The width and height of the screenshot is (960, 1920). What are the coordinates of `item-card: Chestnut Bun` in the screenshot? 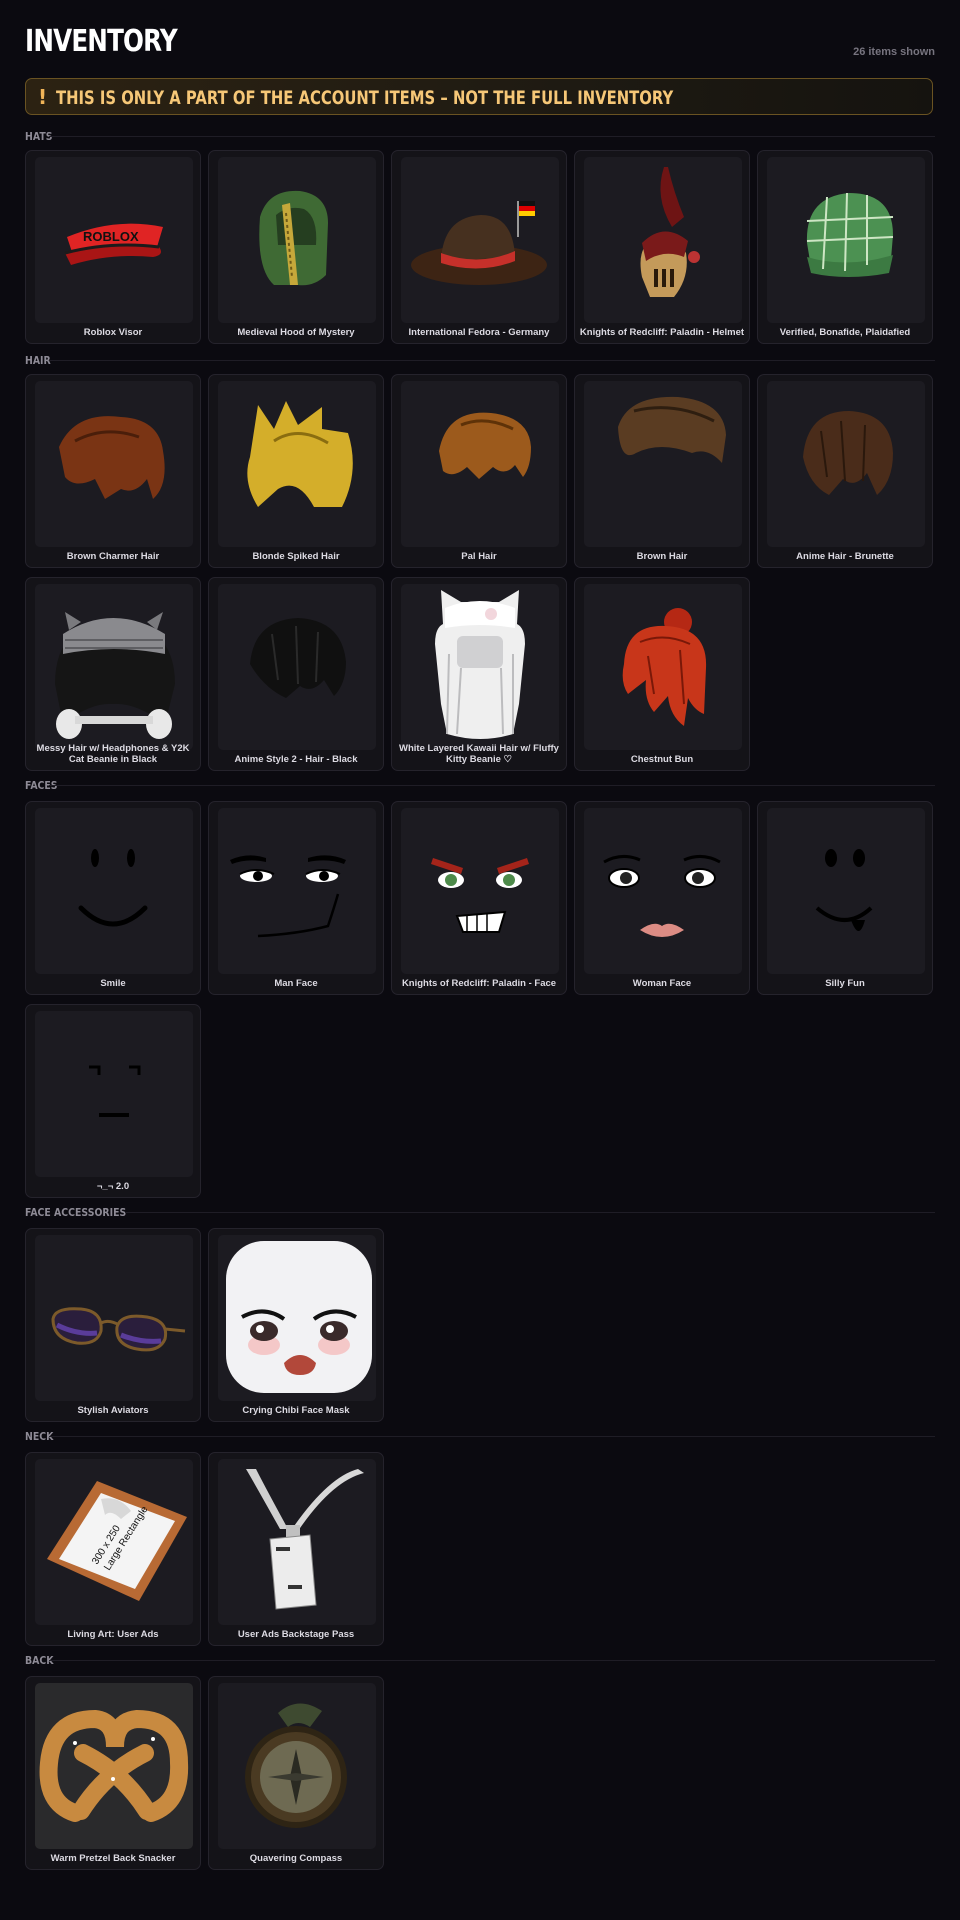 It's located at (662, 674).